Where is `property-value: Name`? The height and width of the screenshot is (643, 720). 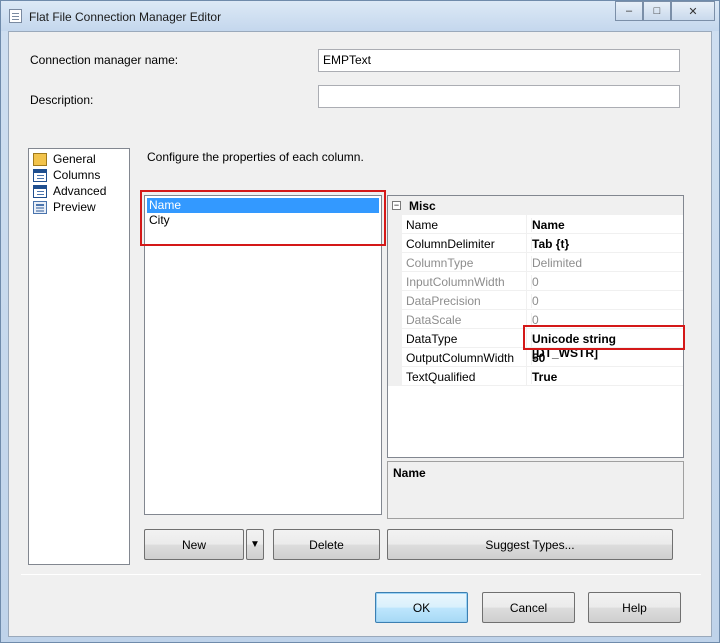
property-value: Name is located at coordinates (548, 225).